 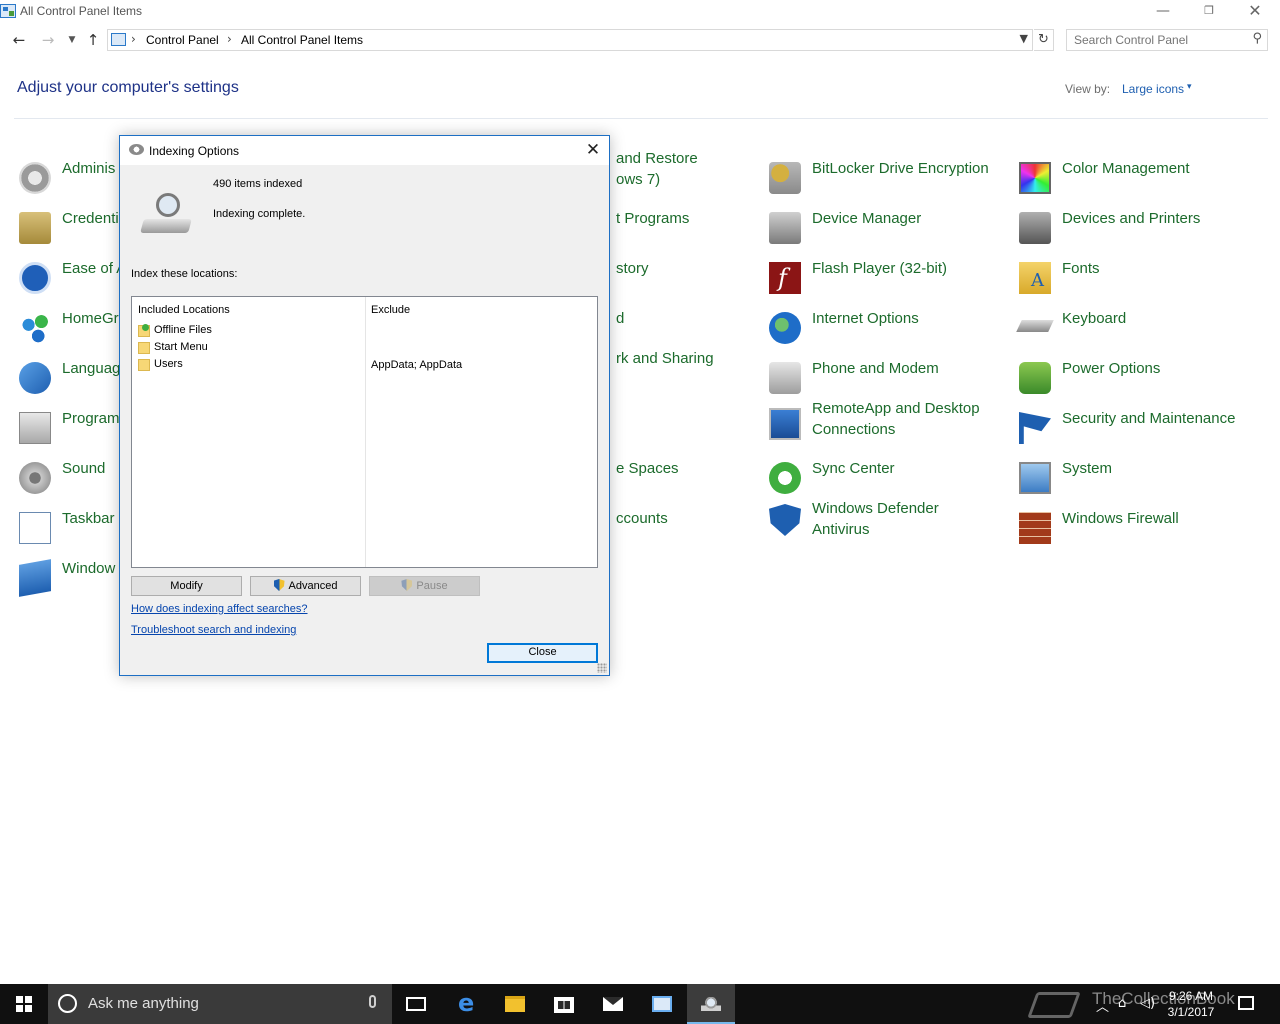 What do you see at coordinates (302, 40) in the screenshot?
I see `breadcrumb-all-items: All Control Panel Items` at bounding box center [302, 40].